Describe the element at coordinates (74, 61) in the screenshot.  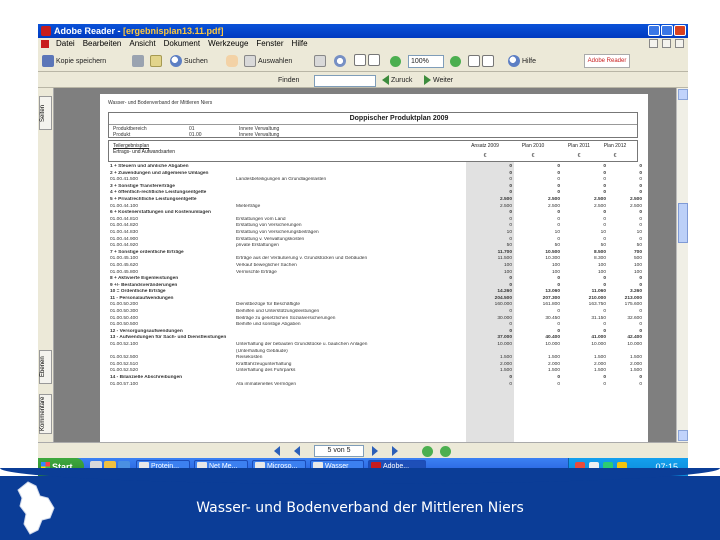
I see `save-copy-button: Kopie speichern` at that location.